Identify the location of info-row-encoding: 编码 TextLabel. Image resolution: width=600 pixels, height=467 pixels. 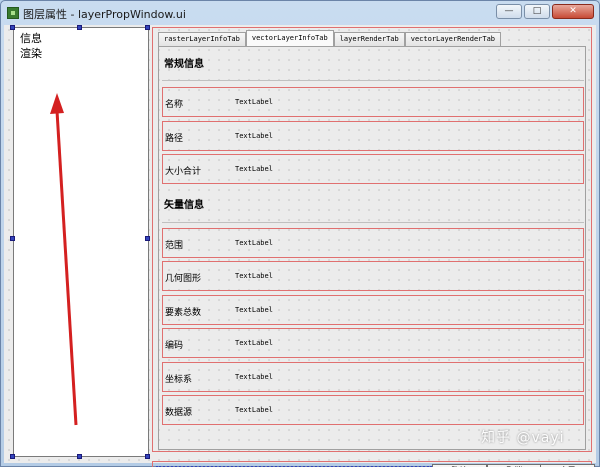
(373, 343).